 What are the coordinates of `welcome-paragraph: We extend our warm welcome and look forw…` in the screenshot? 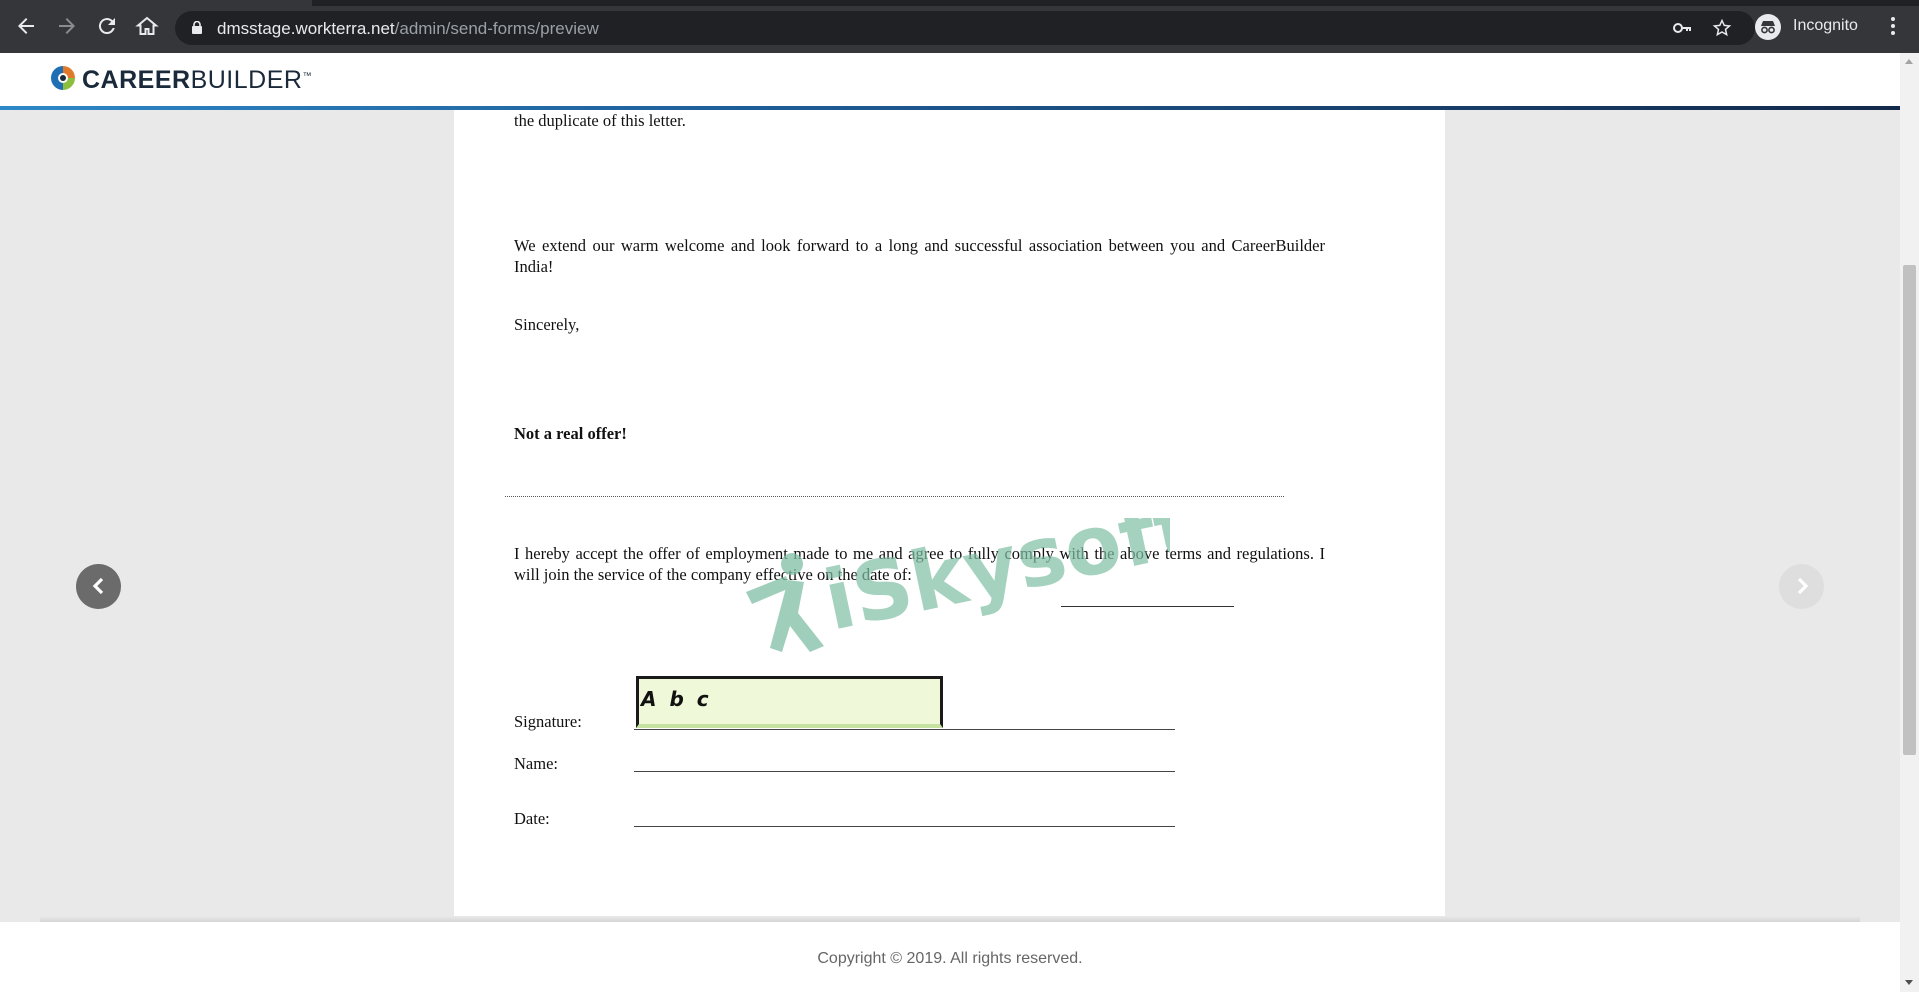 It's located at (919, 256).